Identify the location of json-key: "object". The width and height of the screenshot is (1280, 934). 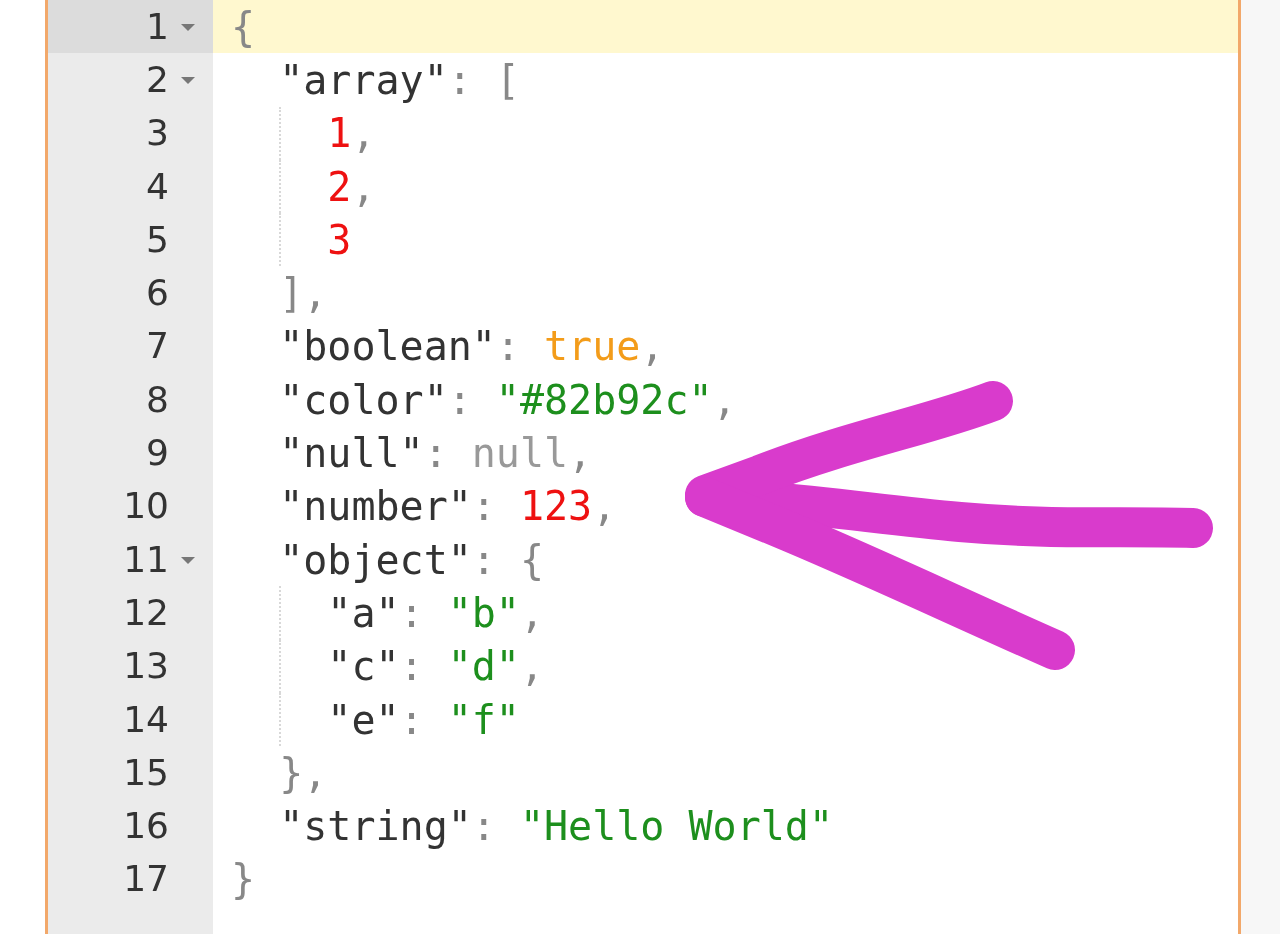
(375, 559).